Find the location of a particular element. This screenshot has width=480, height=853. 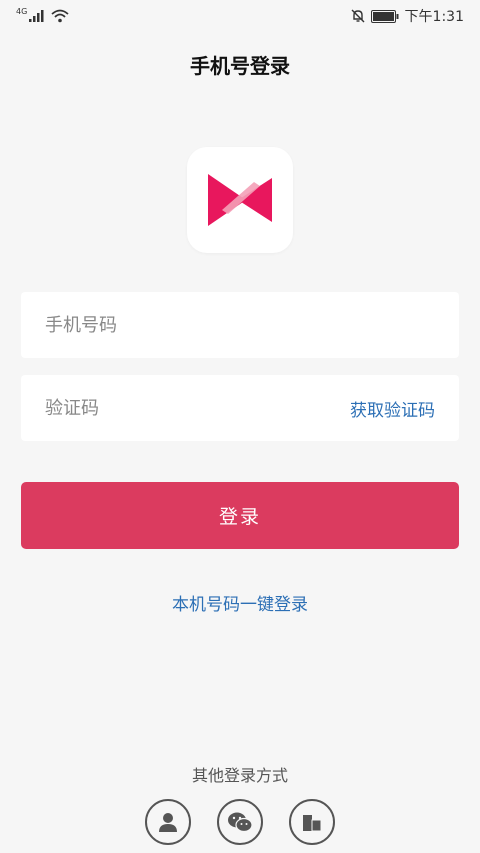

phone-field is located at coordinates (240, 325).